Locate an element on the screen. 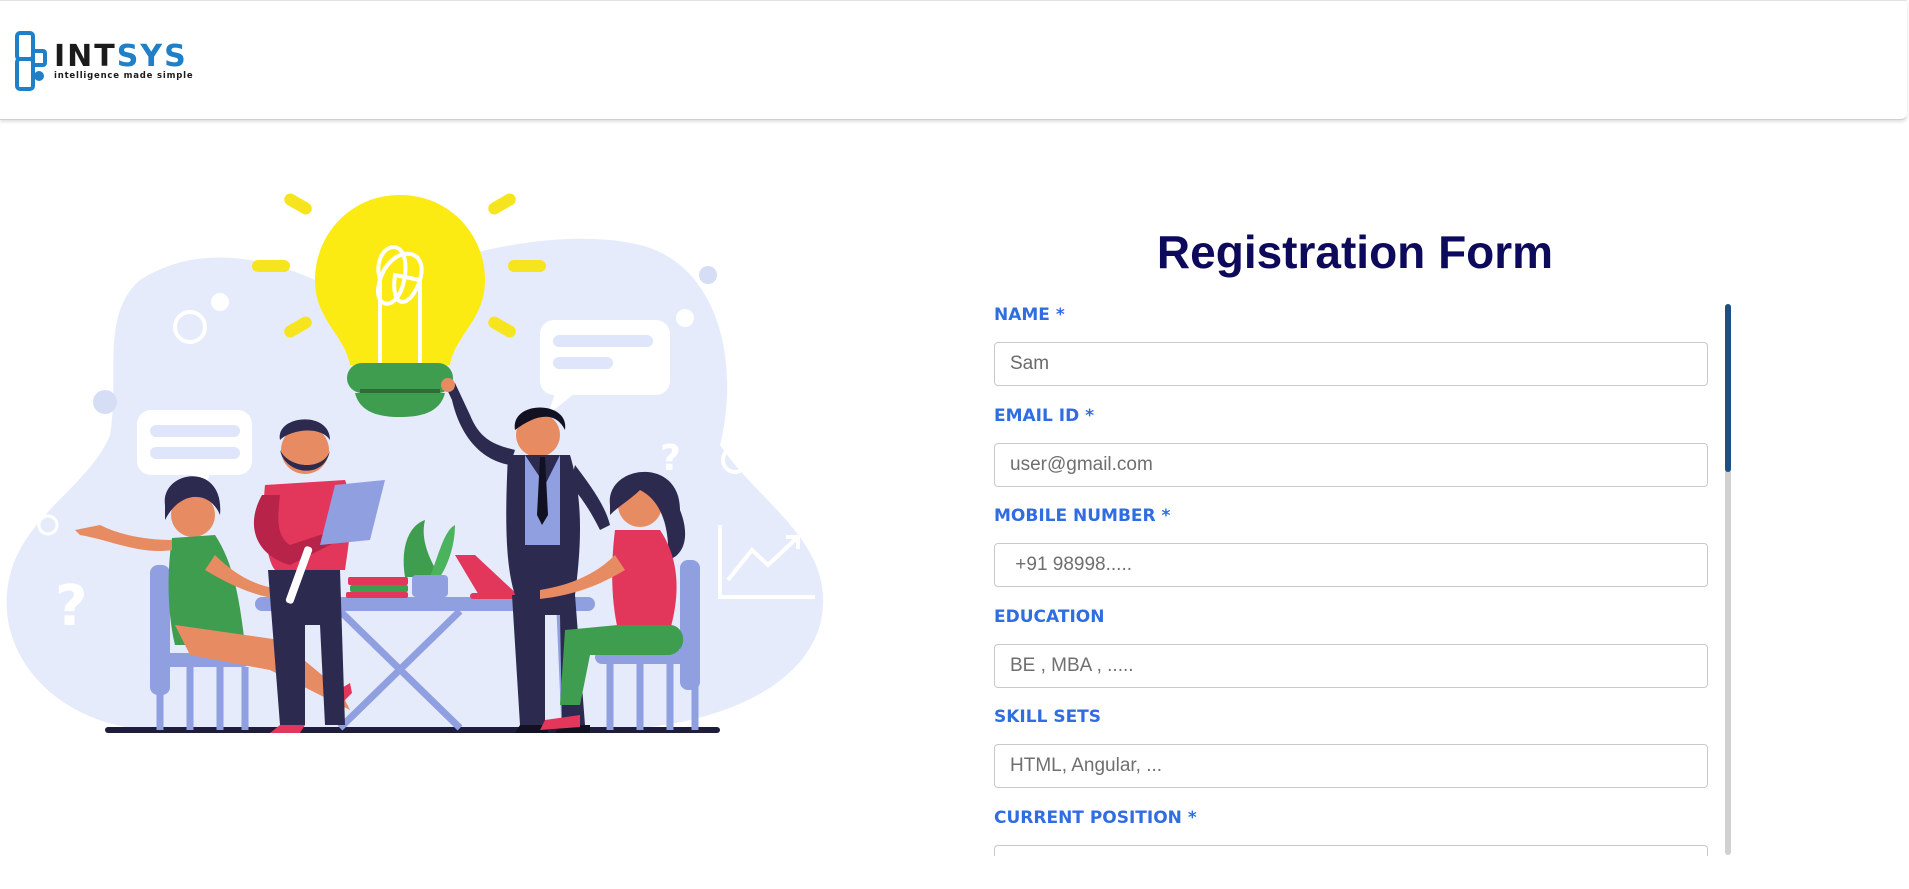 The height and width of the screenshot is (889, 1909). mobile-number-label: MOBILE NUMBER * is located at coordinates (1082, 516).